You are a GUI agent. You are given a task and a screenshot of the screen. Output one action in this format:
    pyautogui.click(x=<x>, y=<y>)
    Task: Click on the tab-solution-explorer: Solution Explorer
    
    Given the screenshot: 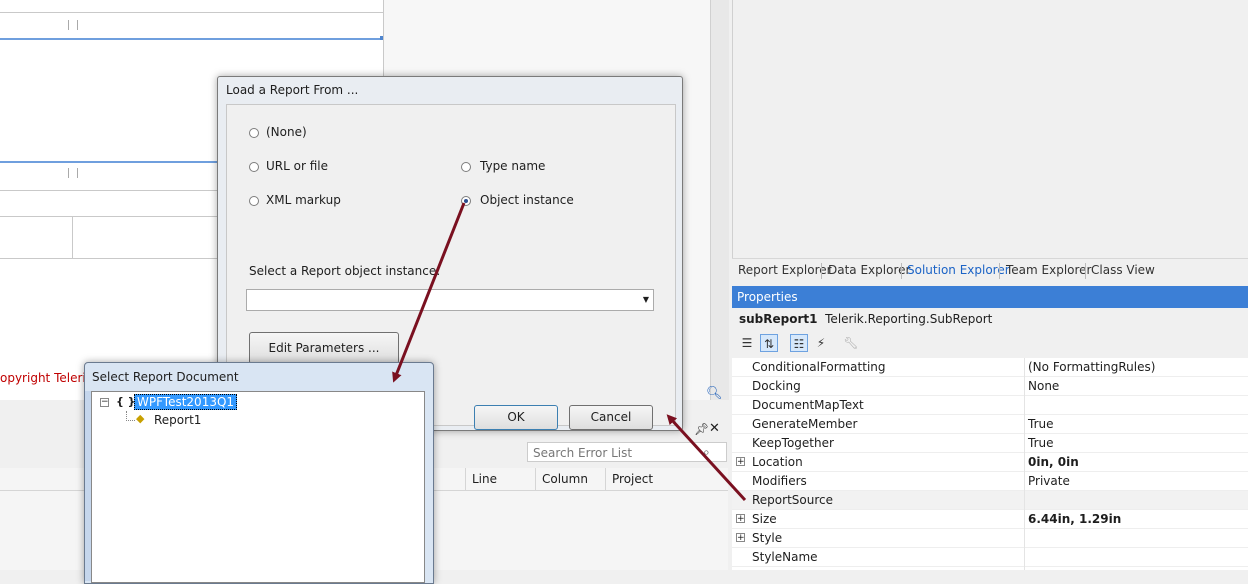 What is the action you would take?
    pyautogui.click(x=958, y=270)
    